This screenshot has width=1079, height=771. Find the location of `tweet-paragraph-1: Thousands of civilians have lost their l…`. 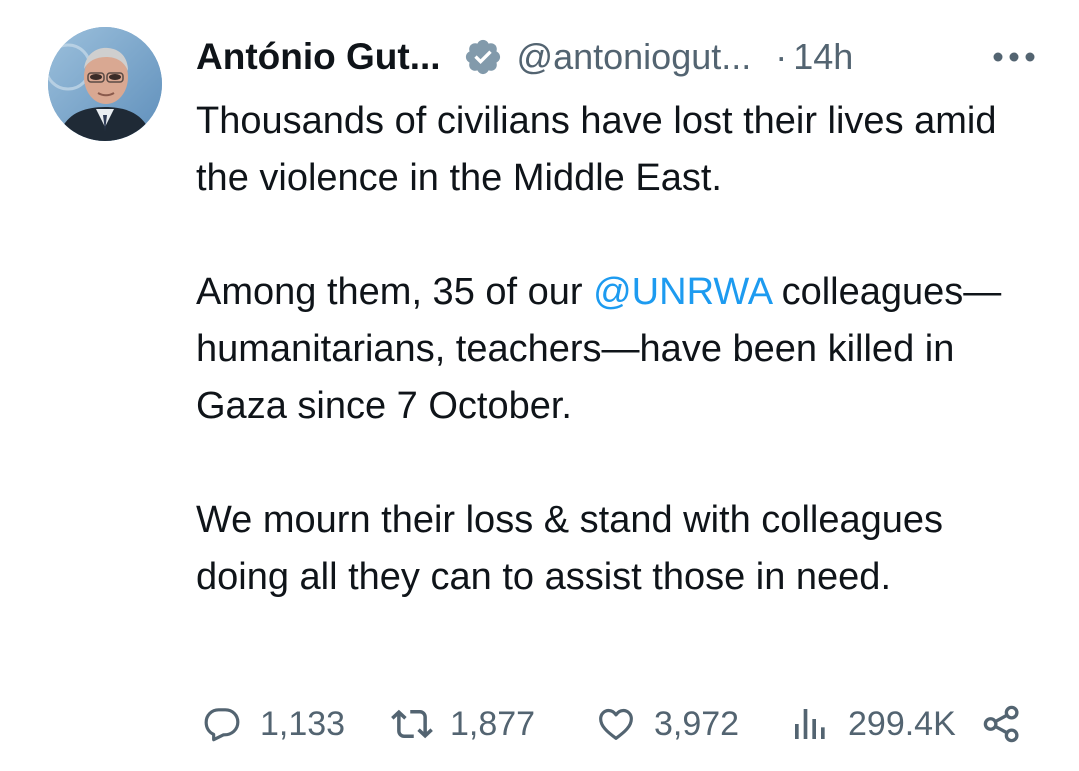

tweet-paragraph-1: Thousands of civilians have lost their l… is located at coordinates (596, 149).